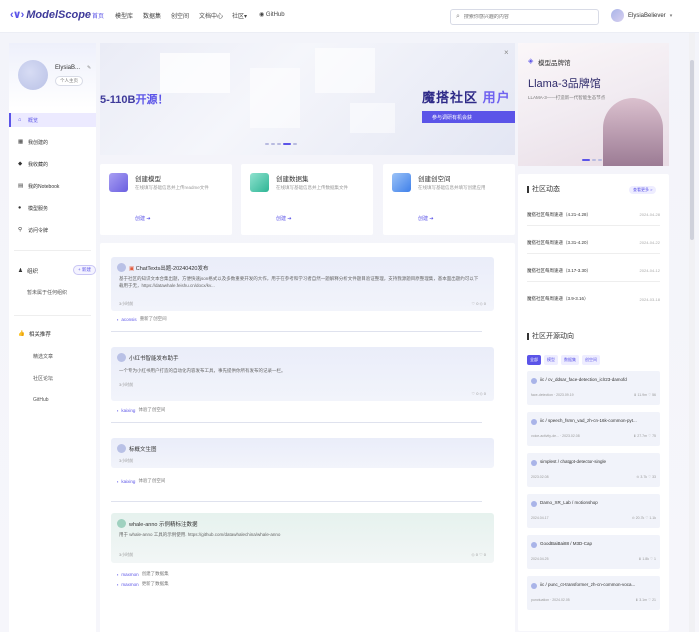 The image size is (699, 642). Describe the element at coordinates (239, 15) in the screenshot. I see `nav-community: 社区▾` at that location.